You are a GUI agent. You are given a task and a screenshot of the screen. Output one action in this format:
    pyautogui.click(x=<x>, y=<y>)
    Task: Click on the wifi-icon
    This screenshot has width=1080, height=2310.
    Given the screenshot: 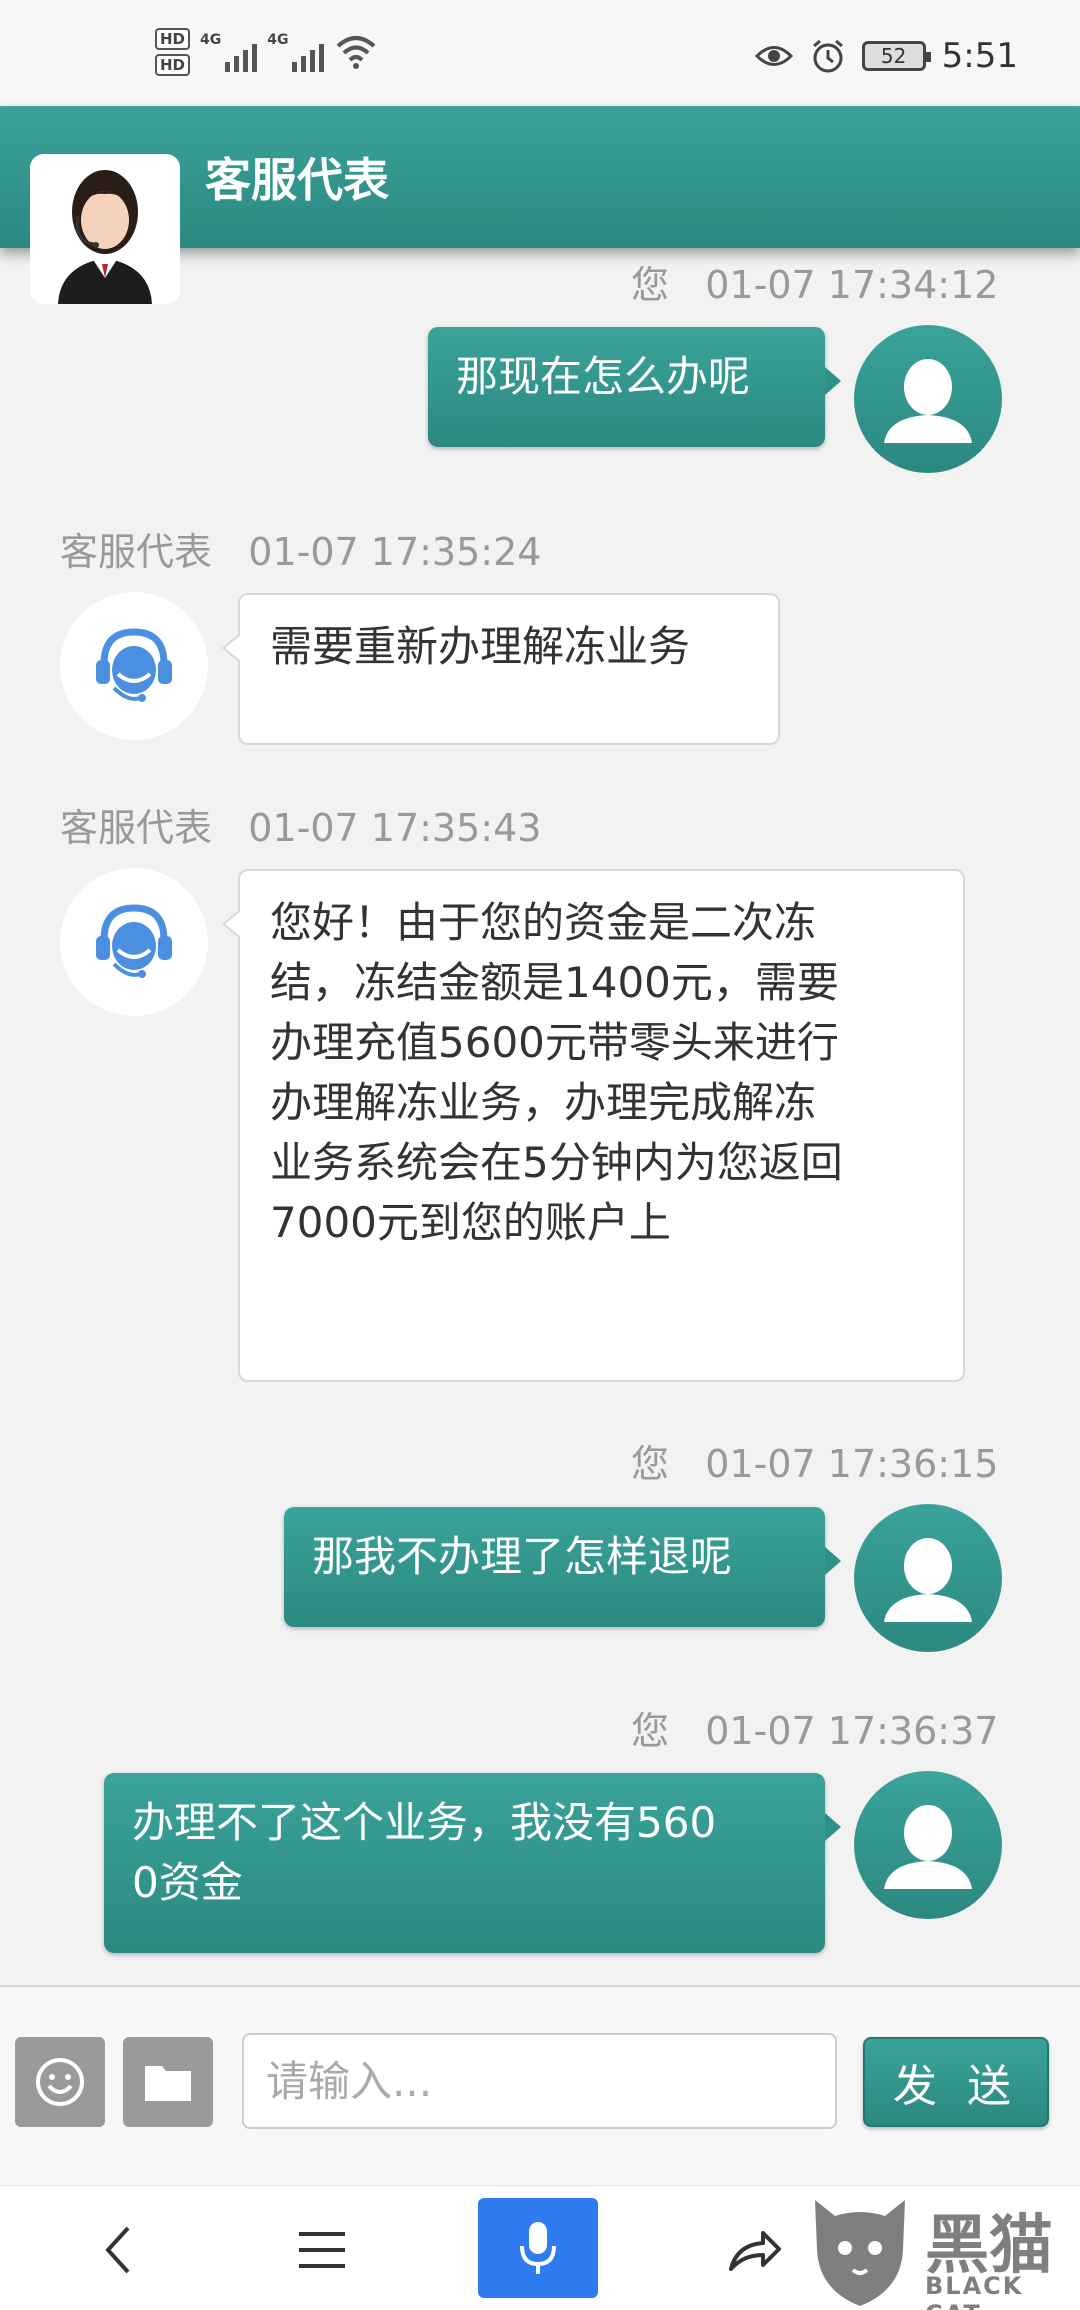 What is the action you would take?
    pyautogui.click(x=356, y=52)
    